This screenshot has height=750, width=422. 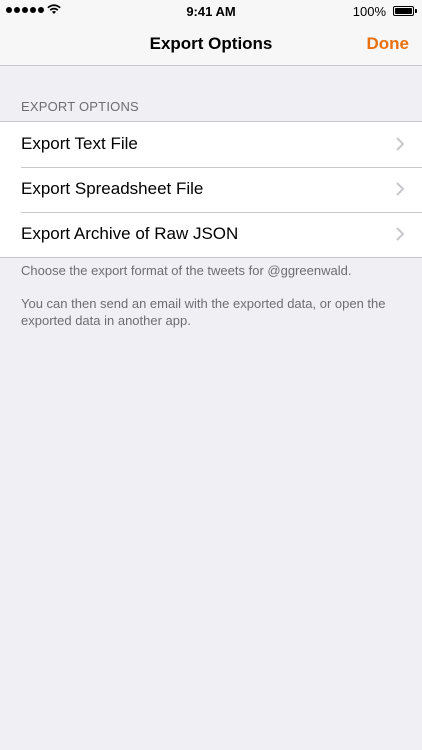 I want to click on export-text-file-row: Export Text File, so click(x=211, y=144).